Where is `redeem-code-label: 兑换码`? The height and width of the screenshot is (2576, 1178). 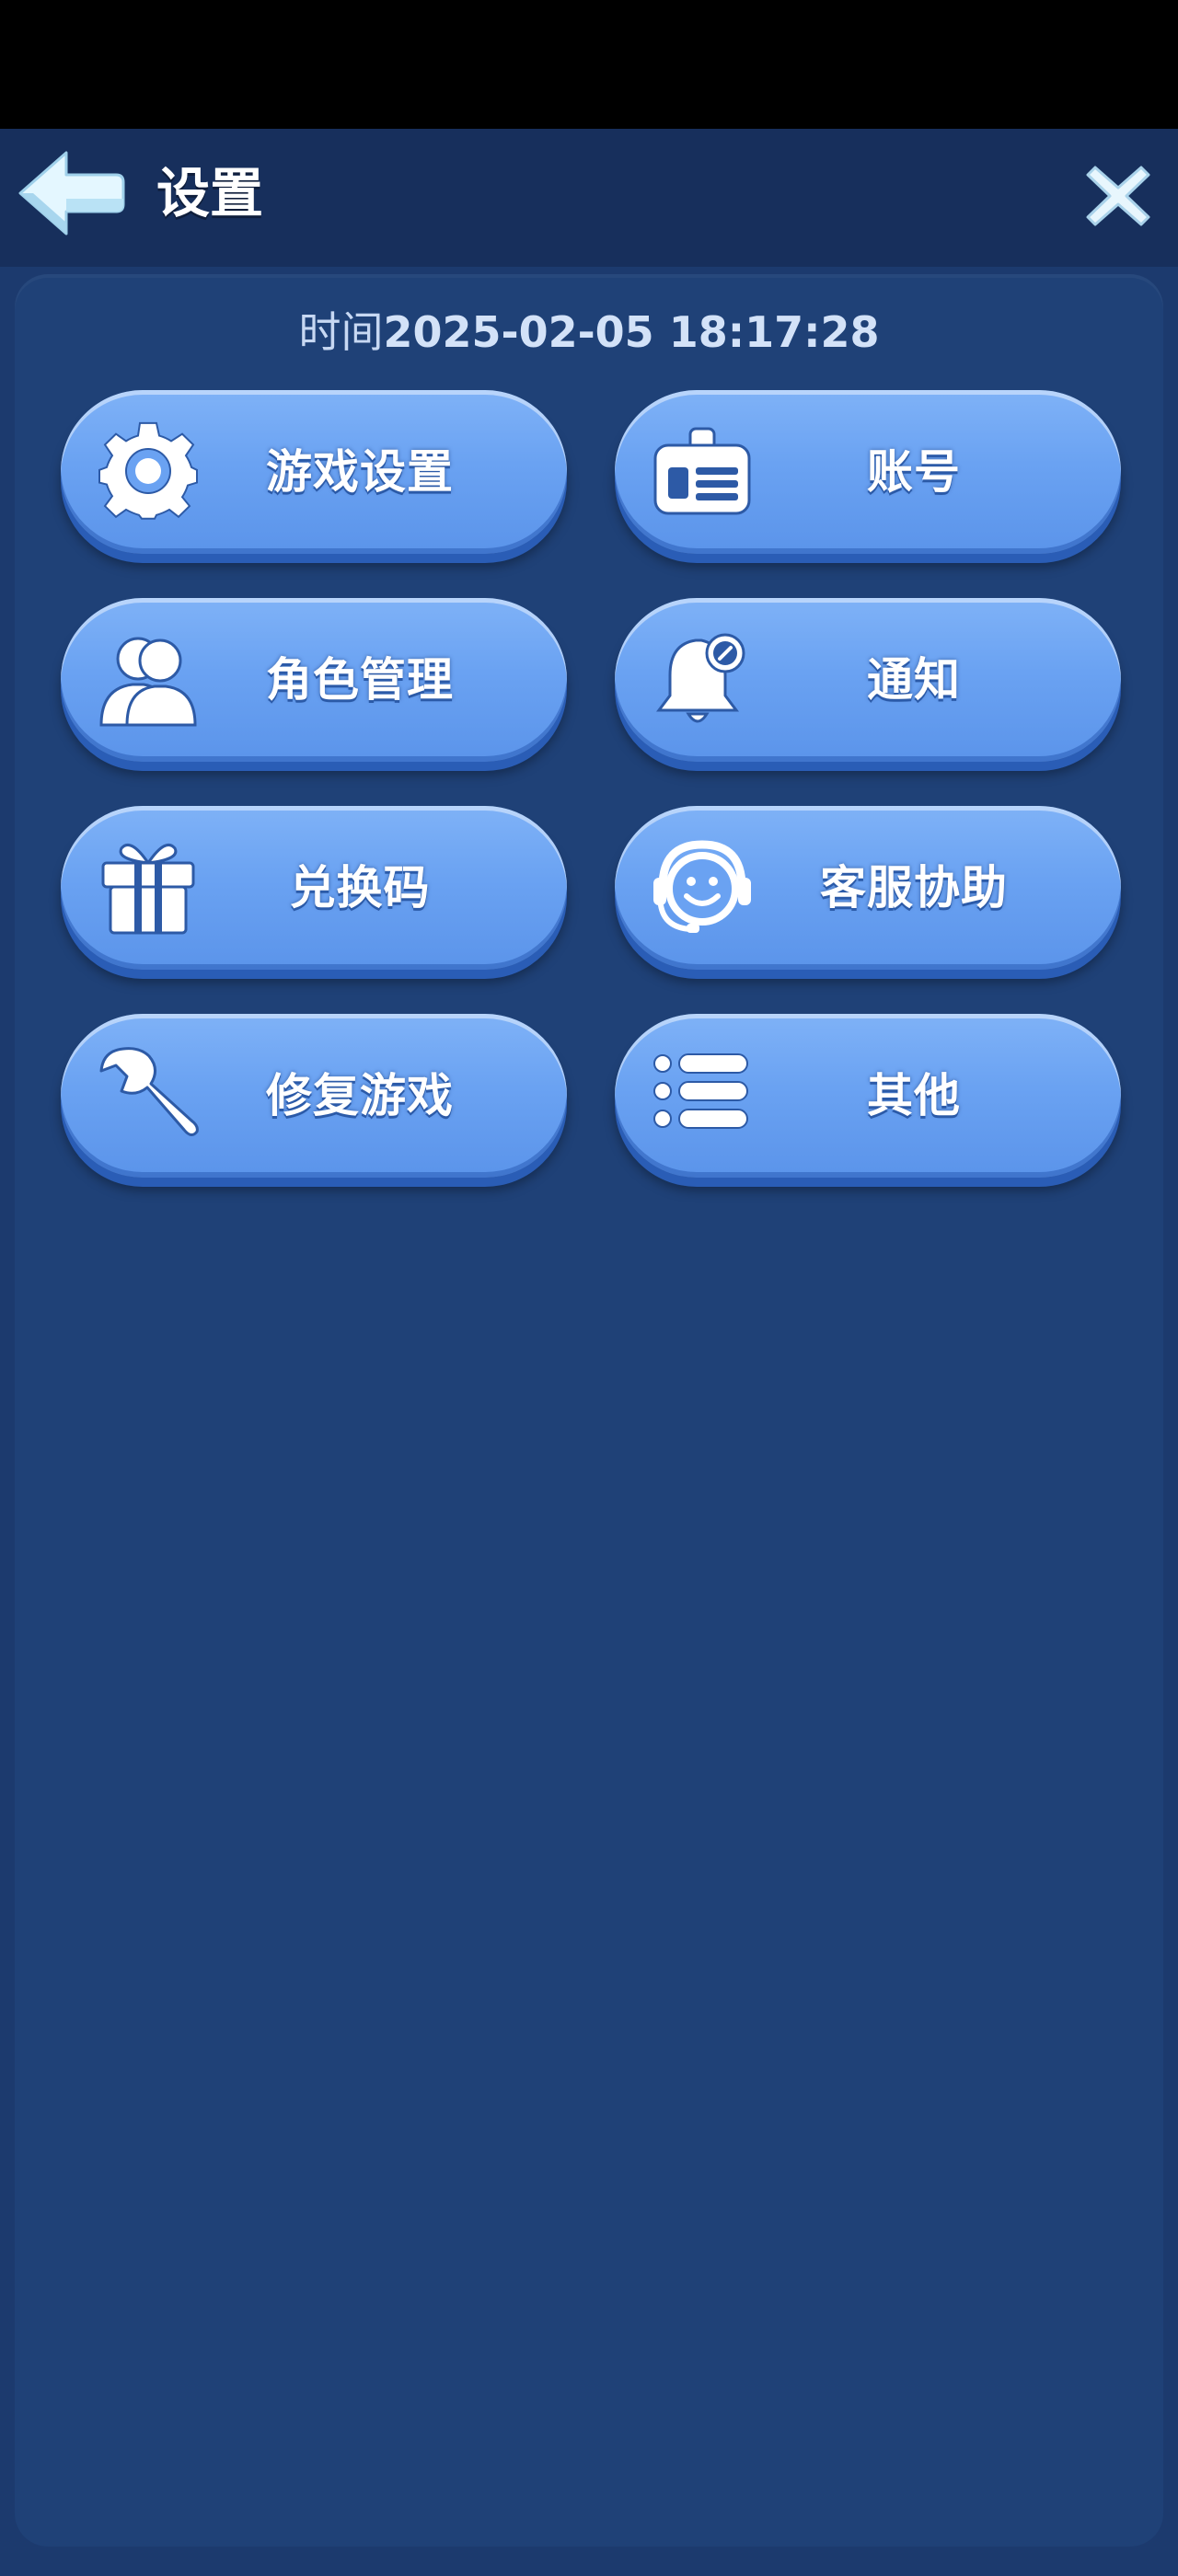
redeem-code-label: 兑换码 is located at coordinates (360, 887).